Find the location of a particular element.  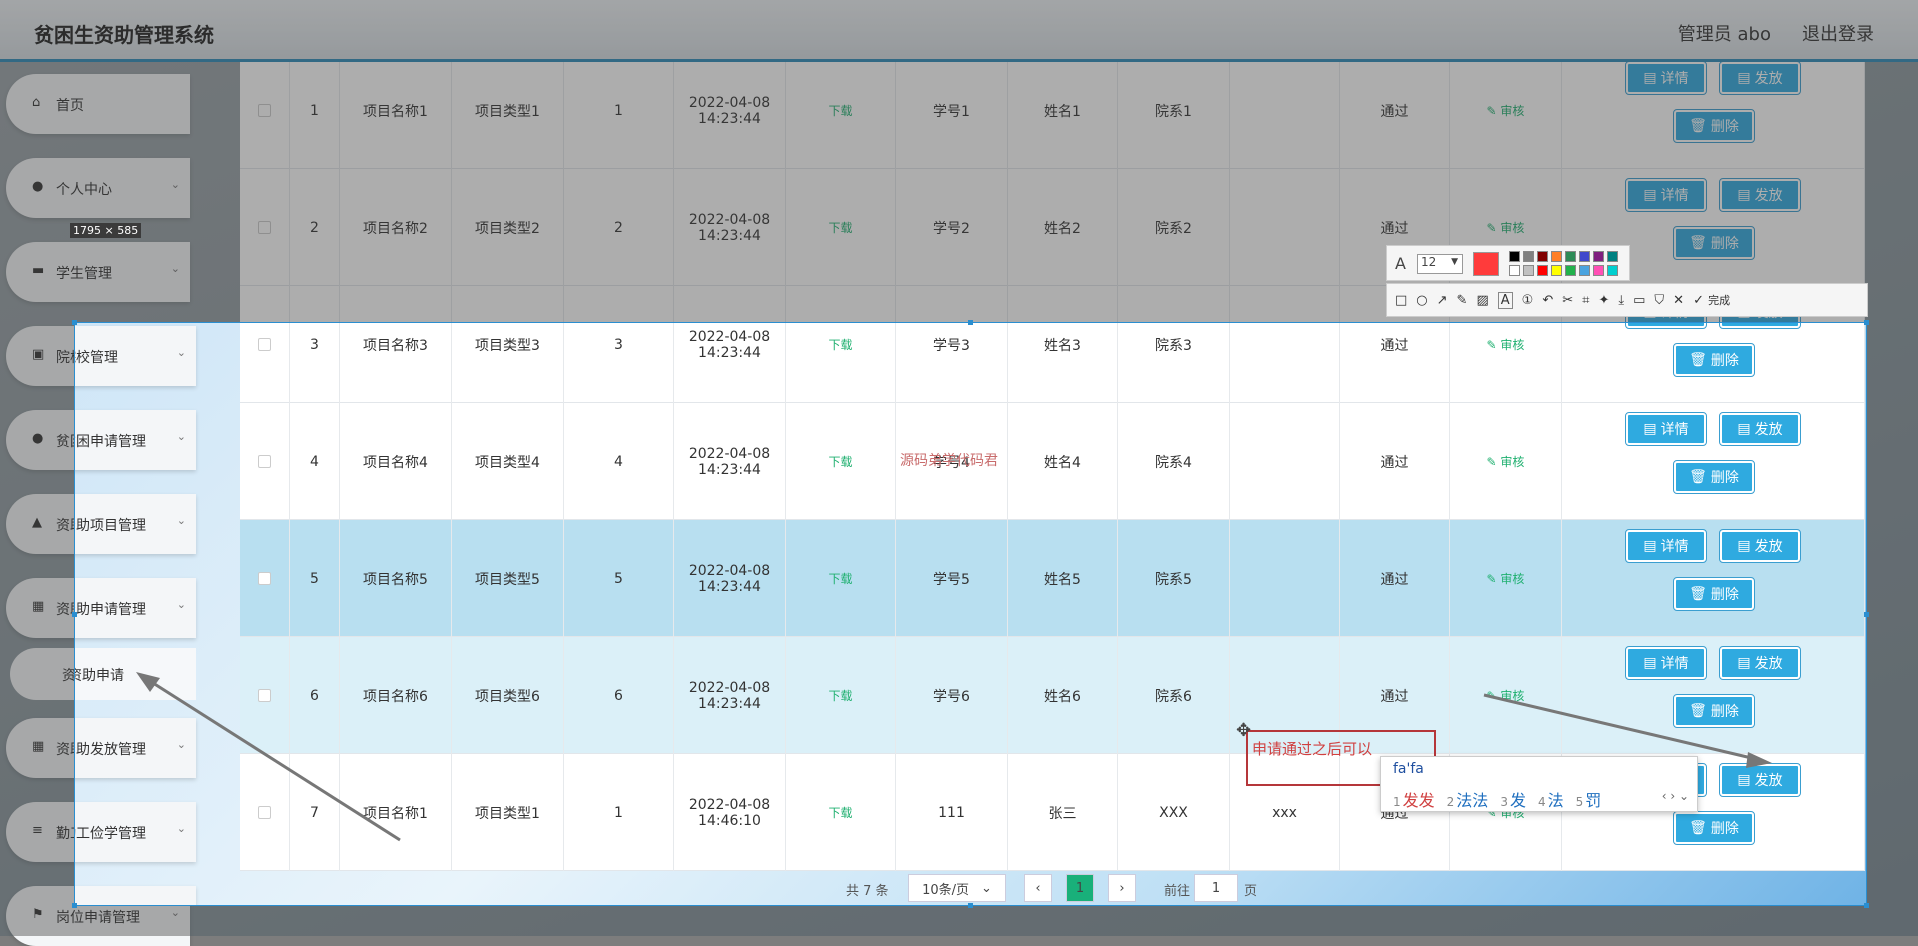

ime-candidate: 4法 is located at coordinates (1551, 799).